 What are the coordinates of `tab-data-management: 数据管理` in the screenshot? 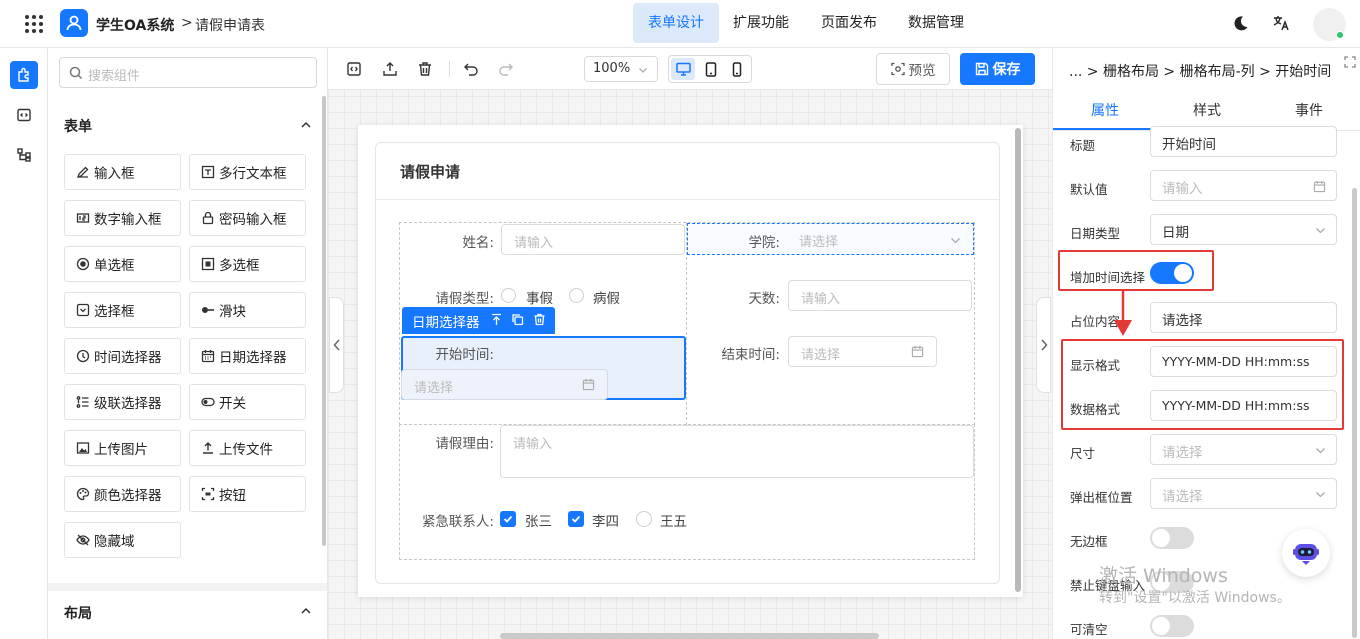 It's located at (936, 23).